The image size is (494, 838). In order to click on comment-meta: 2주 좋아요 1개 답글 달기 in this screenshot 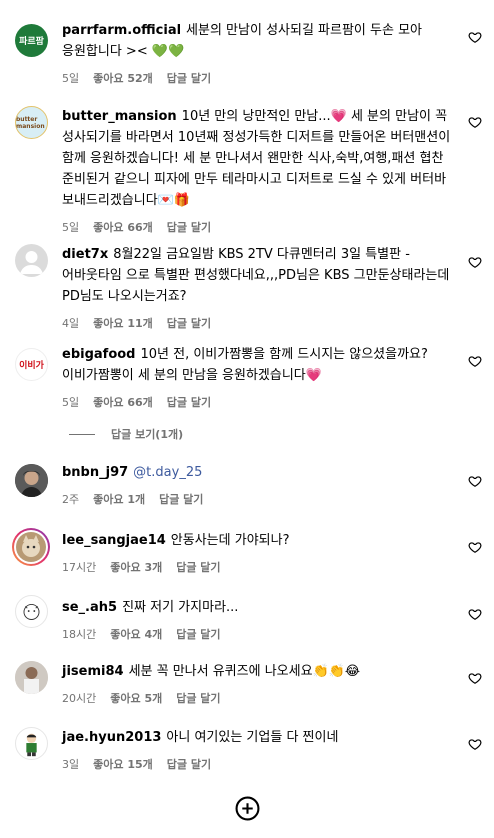, I will do `click(259, 499)`.